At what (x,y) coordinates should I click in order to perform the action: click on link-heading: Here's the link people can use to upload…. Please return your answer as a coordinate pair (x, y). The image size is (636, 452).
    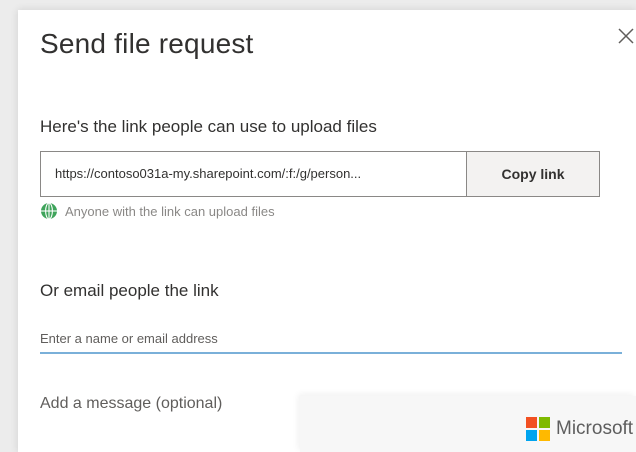
    Looking at the image, I should click on (208, 126).